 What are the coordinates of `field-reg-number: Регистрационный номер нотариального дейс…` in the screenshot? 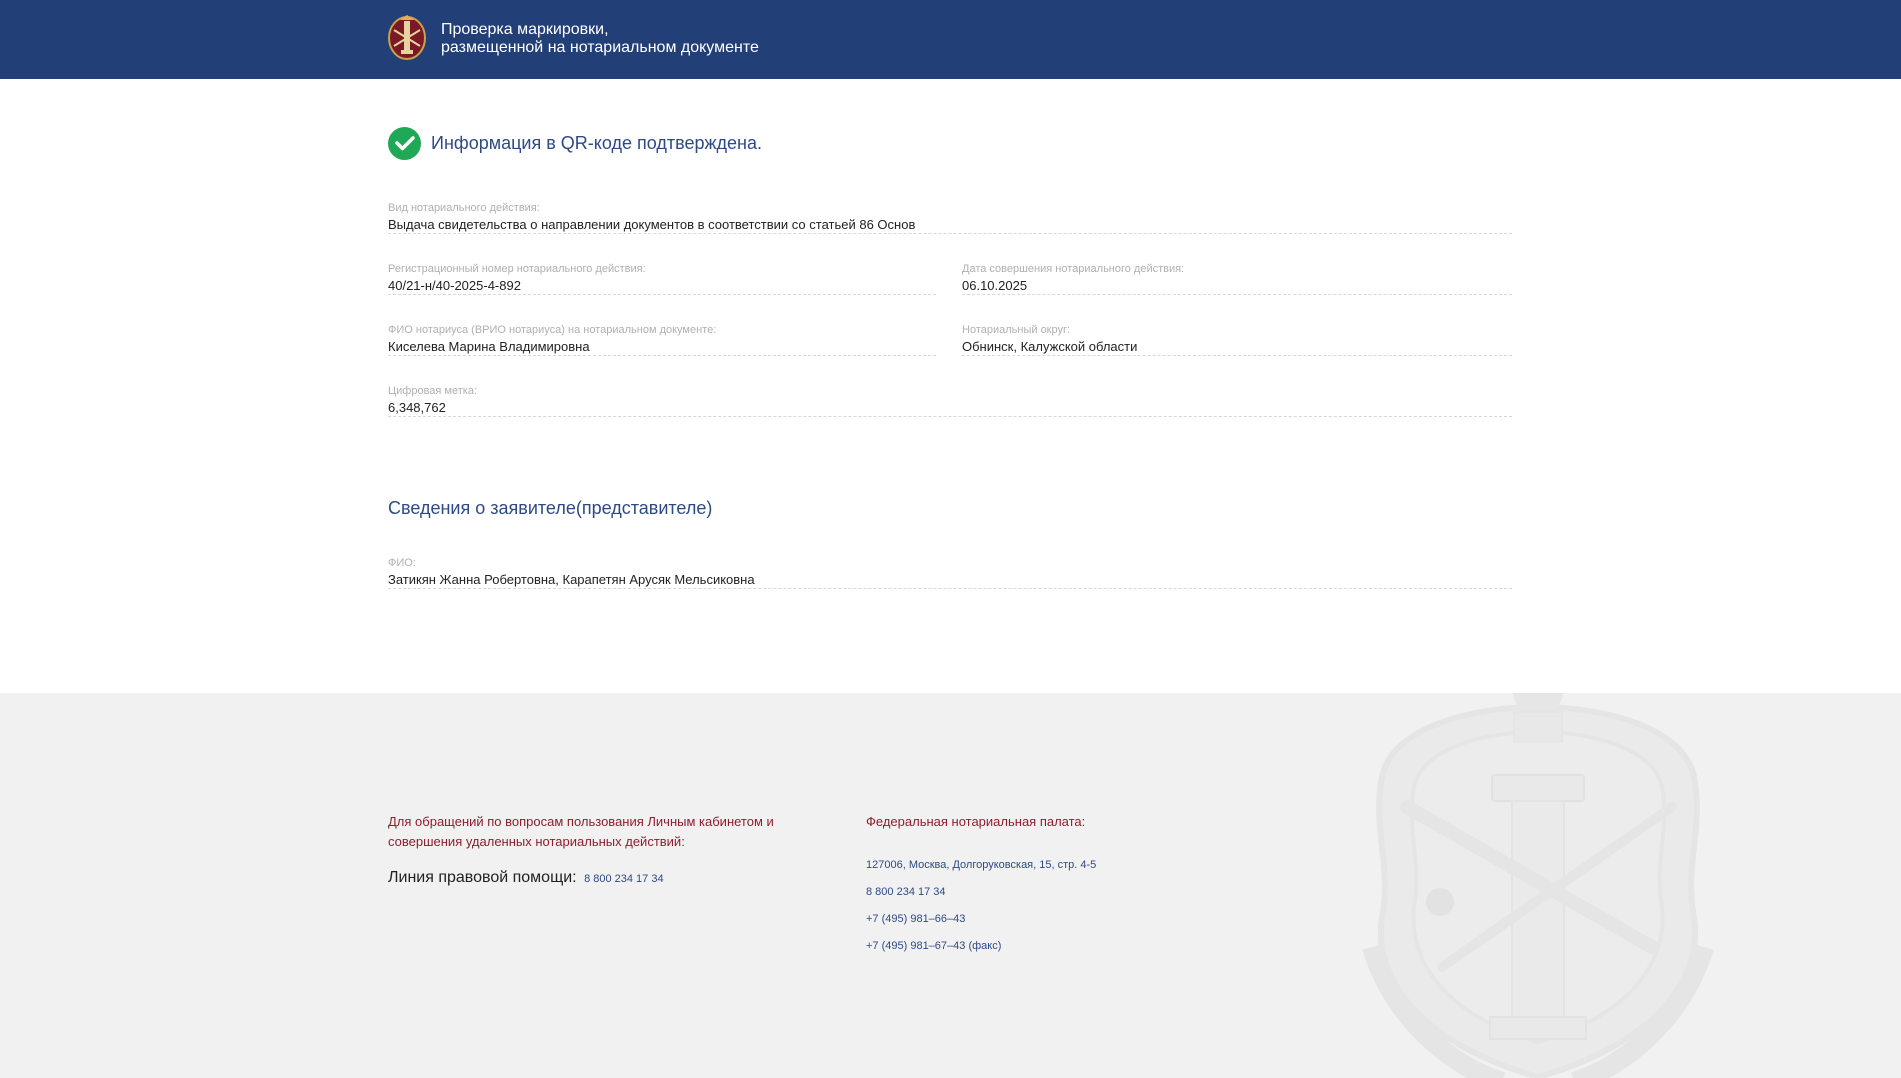 It's located at (662, 279).